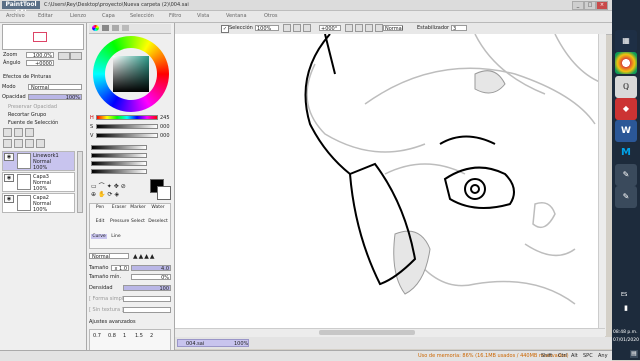 The image size is (640, 361). Describe the element at coordinates (100, 221) in the screenshot. I see `edit-tool: Edit` at that location.